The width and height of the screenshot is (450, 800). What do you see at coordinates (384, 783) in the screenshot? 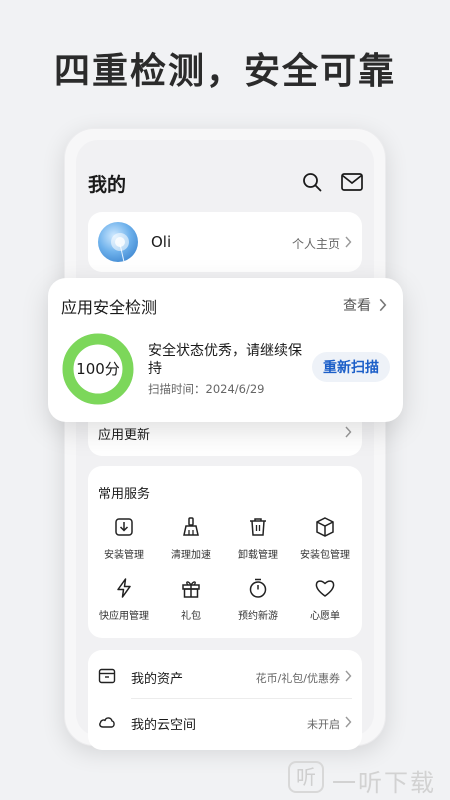
I see `watermark-text: 一听下载` at bounding box center [384, 783].